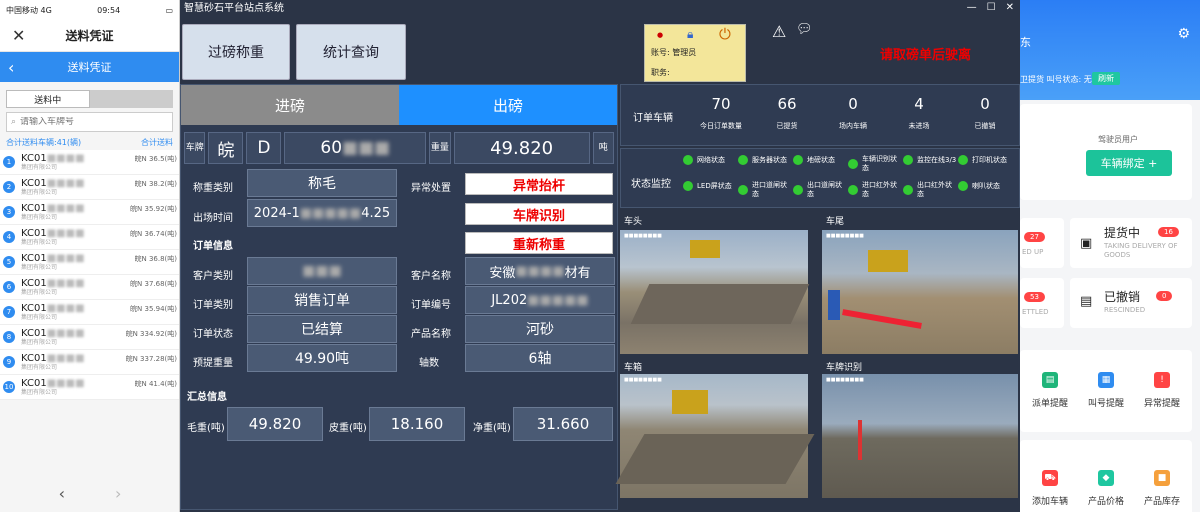 The image size is (1200, 512). Describe the element at coordinates (725, 34) in the screenshot. I see `power-icon: ⏻` at that location.